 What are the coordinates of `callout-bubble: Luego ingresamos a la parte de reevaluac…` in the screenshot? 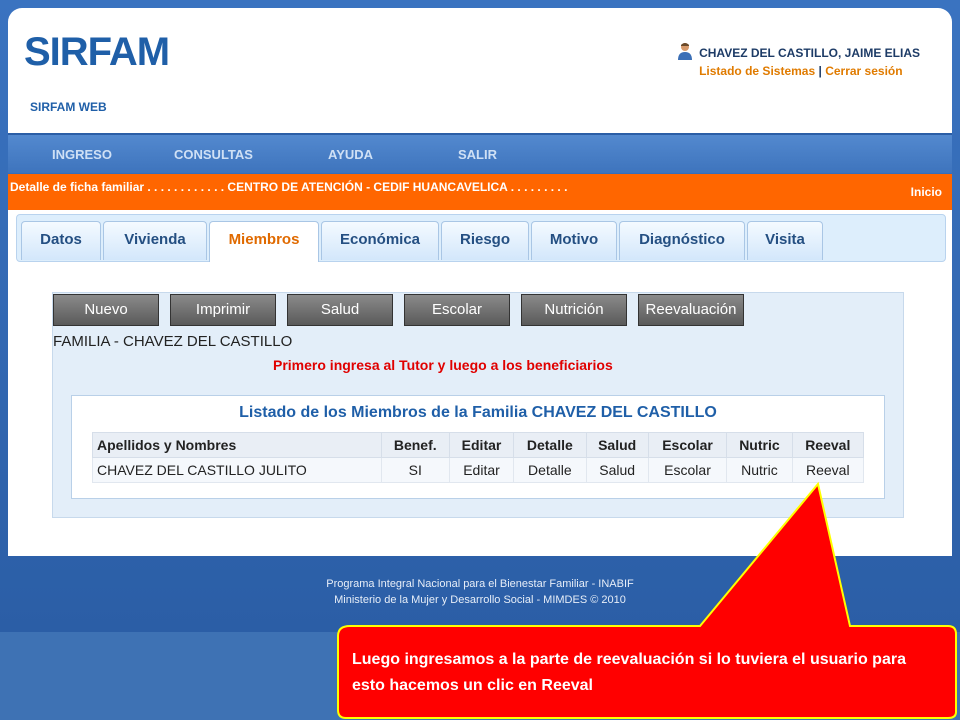 It's located at (646, 671).